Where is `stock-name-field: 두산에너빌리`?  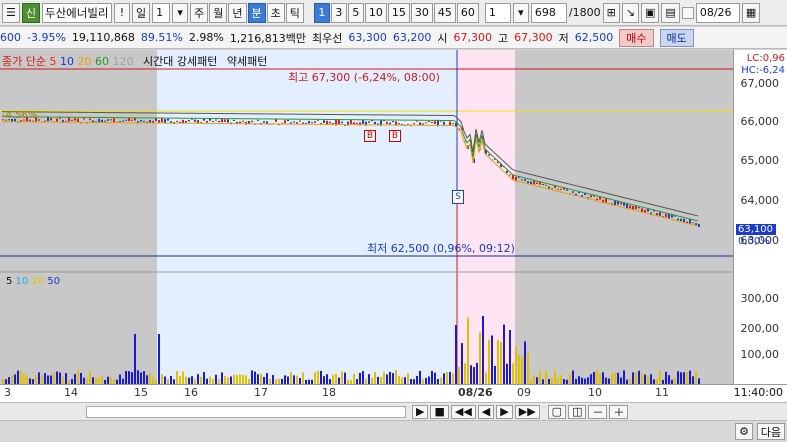 stock-name-field: 두산에너빌리 is located at coordinates (77, 12).